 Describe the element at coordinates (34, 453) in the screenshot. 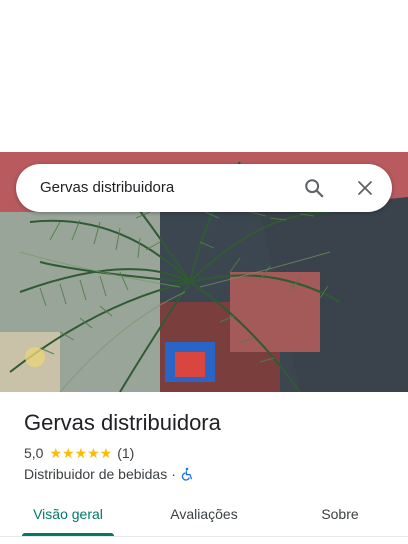

I see `rating-value: 5,0` at that location.